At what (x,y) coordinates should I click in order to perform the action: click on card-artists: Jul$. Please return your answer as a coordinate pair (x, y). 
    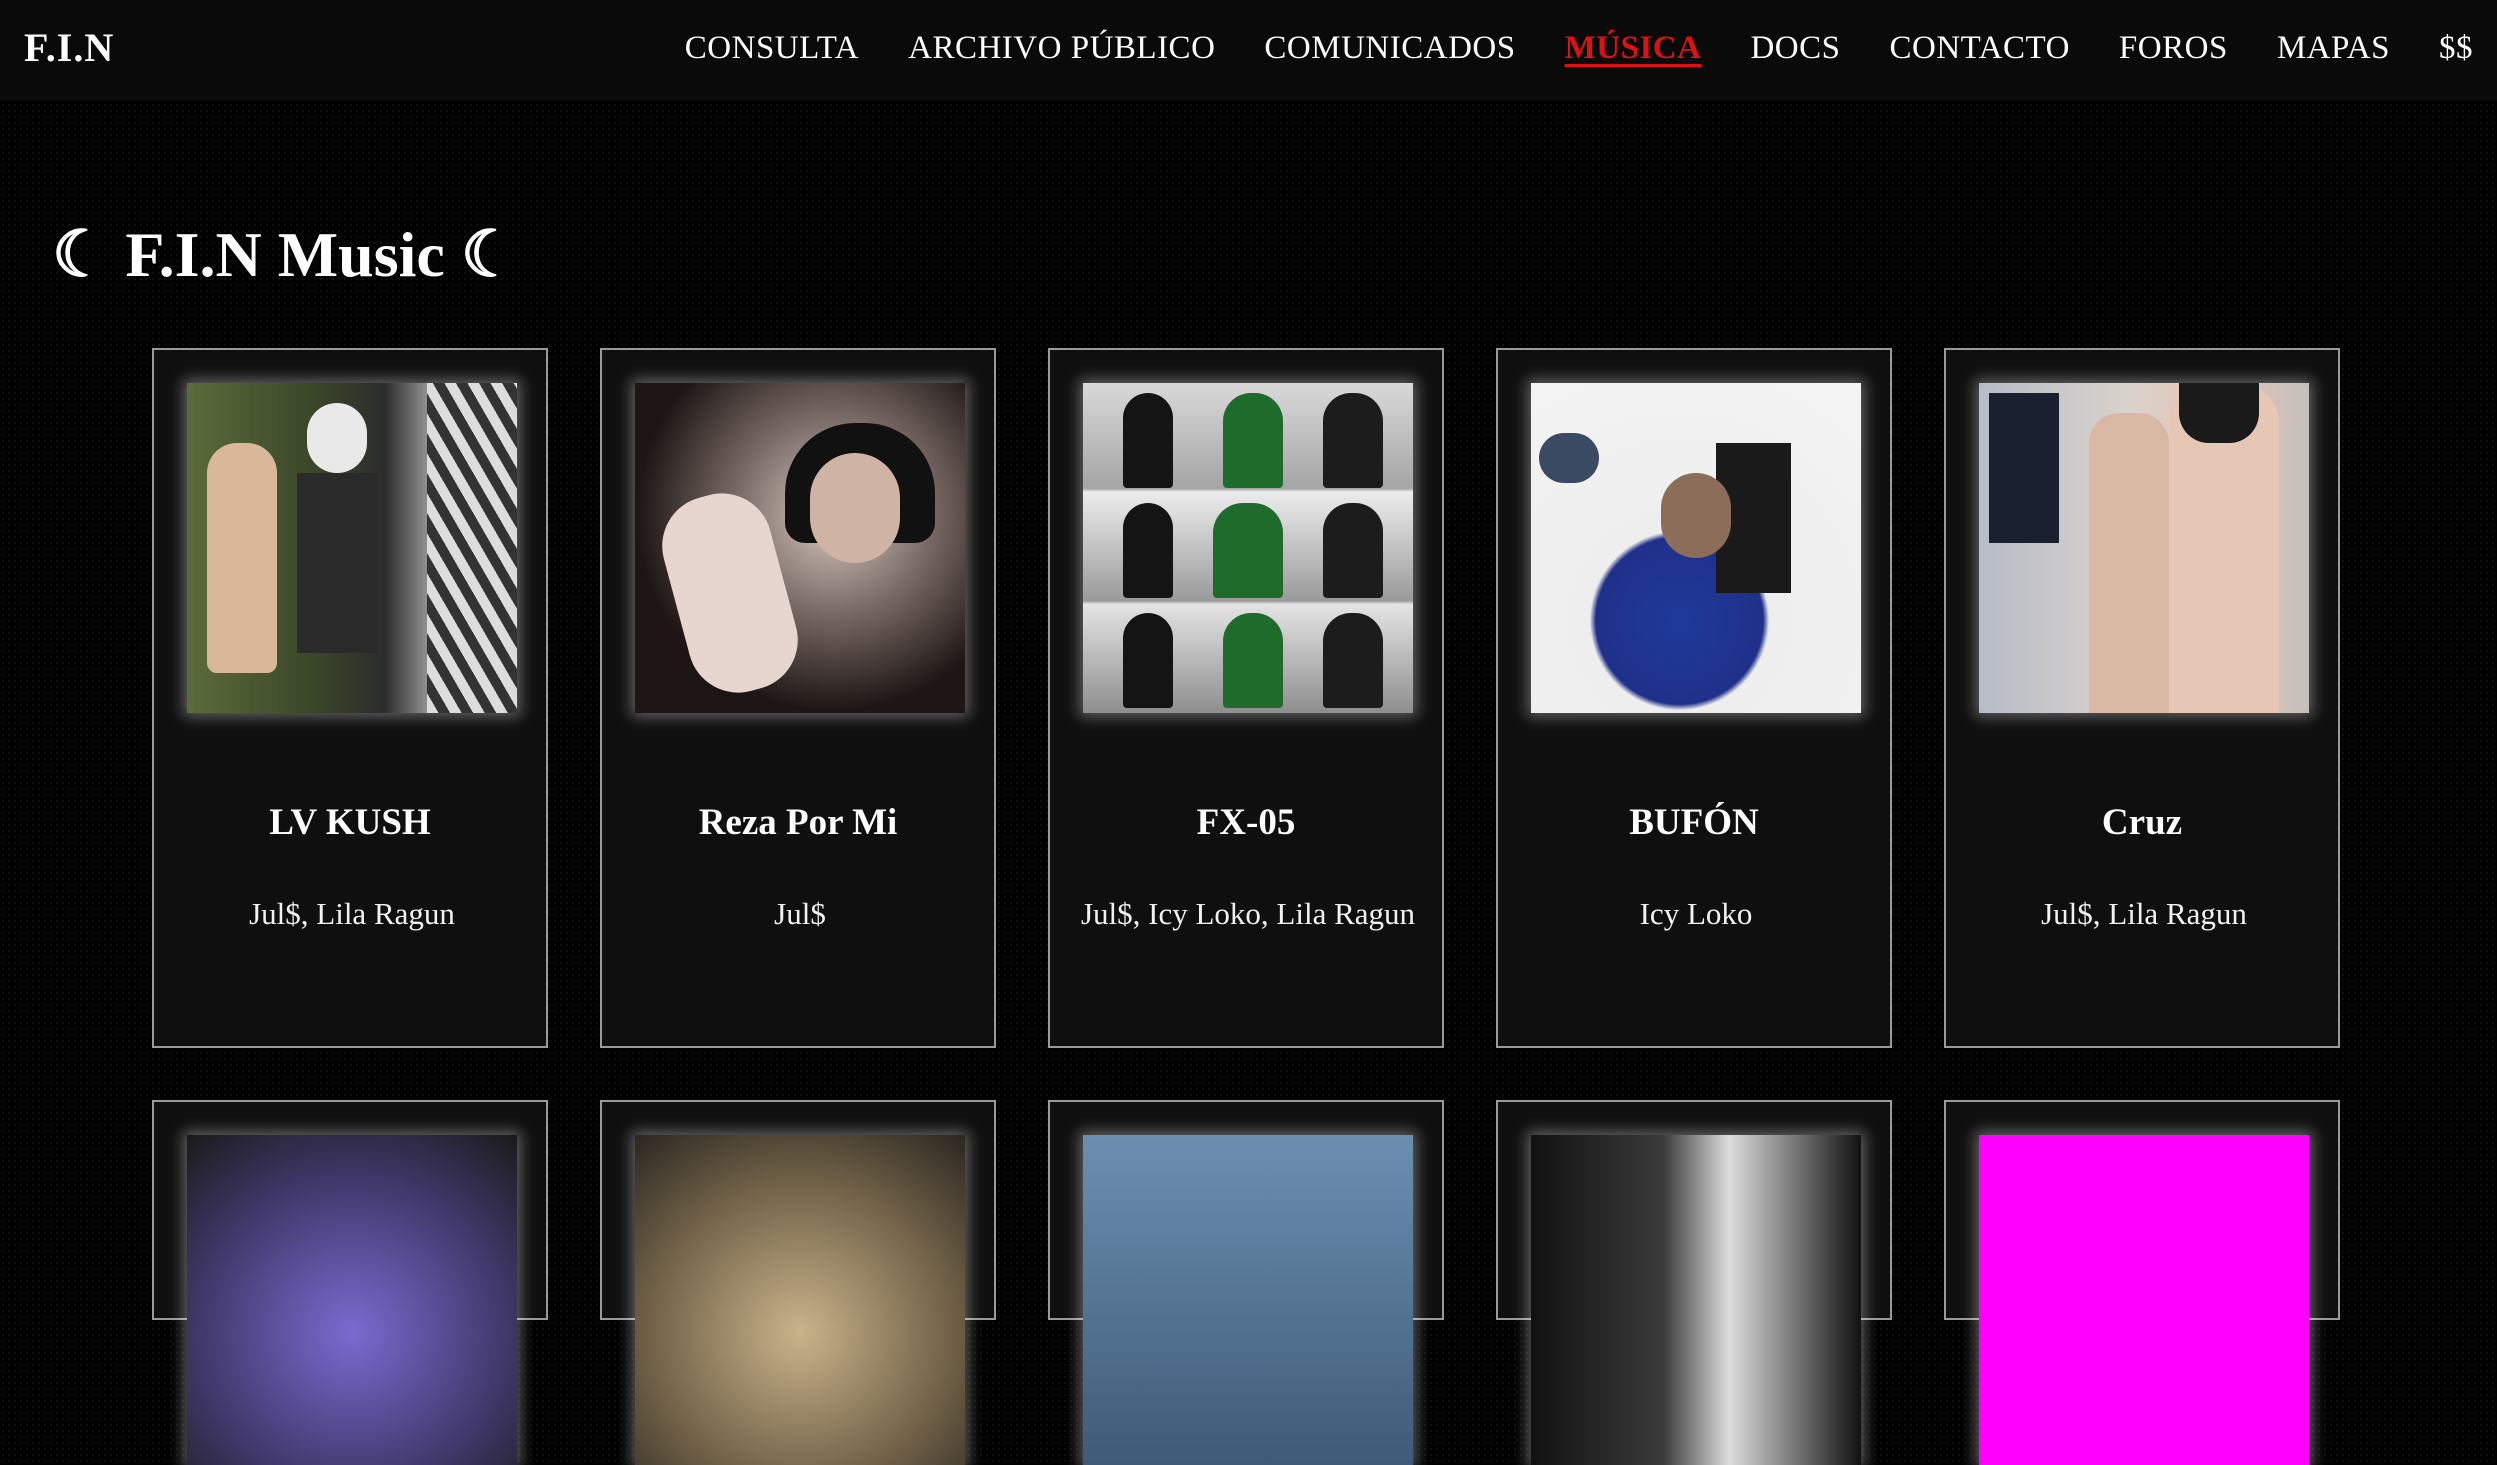
    Looking at the image, I should click on (800, 913).